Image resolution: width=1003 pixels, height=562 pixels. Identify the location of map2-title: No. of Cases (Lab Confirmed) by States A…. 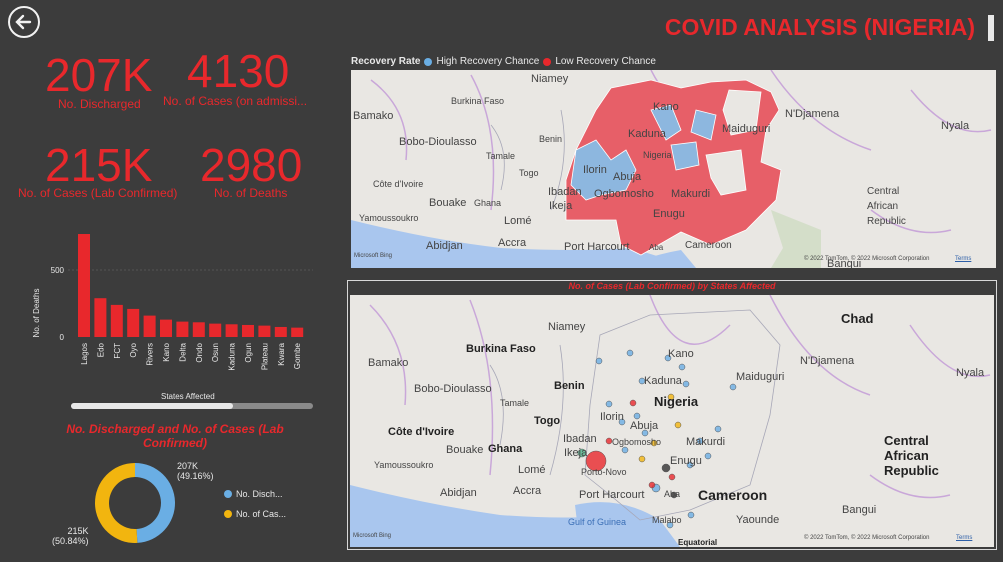
(672, 286).